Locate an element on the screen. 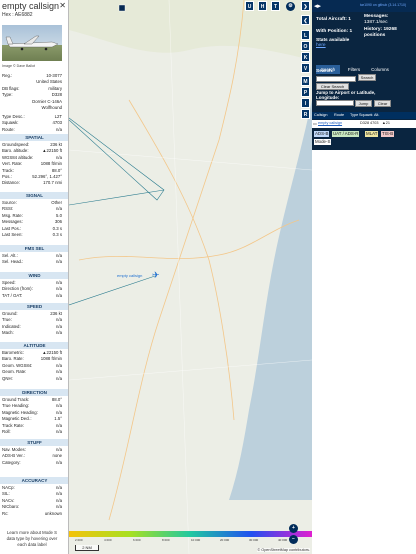 The width and height of the screenshot is (416, 554). map-toggle-k-button: K is located at coordinates (305, 57).